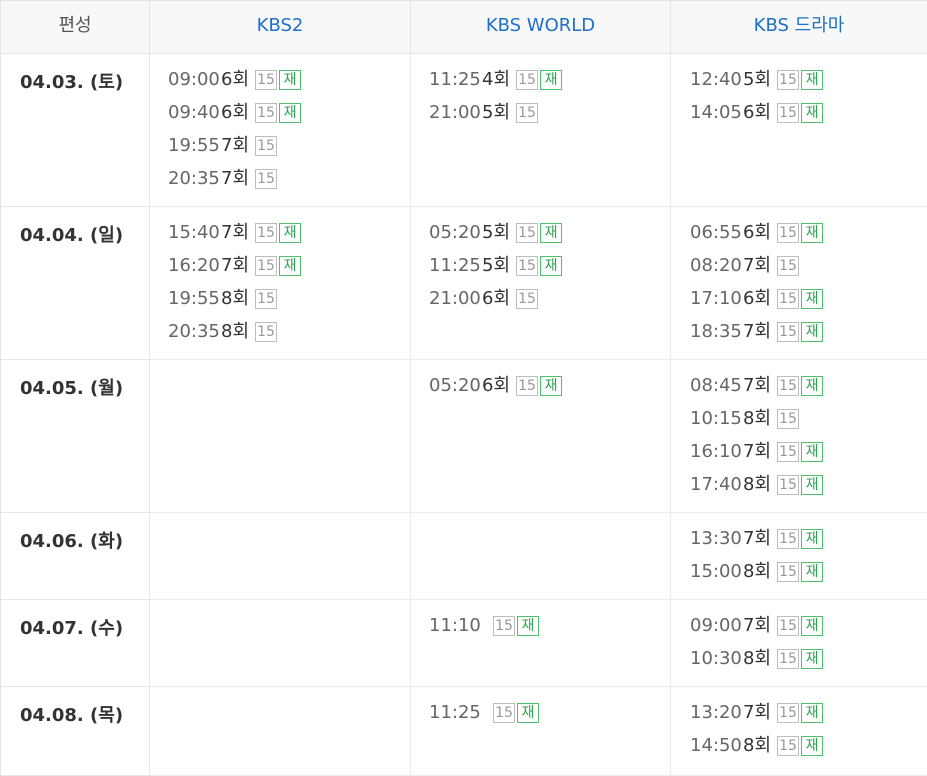  I want to click on broadcast-time: 15:00, so click(716, 571).